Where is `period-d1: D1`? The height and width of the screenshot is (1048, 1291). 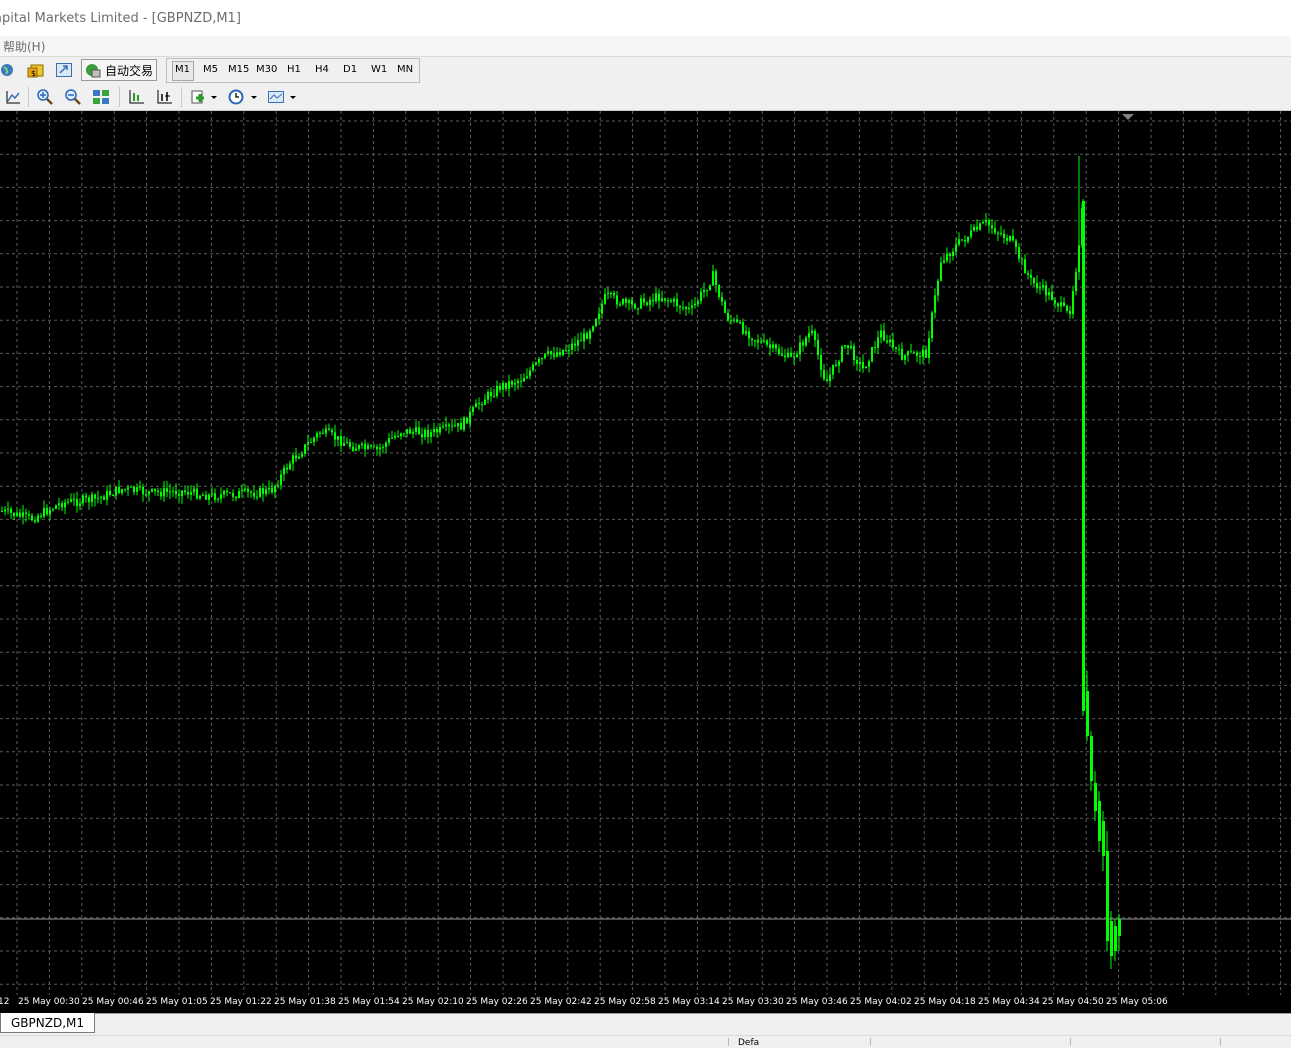
period-d1: D1 is located at coordinates (350, 69).